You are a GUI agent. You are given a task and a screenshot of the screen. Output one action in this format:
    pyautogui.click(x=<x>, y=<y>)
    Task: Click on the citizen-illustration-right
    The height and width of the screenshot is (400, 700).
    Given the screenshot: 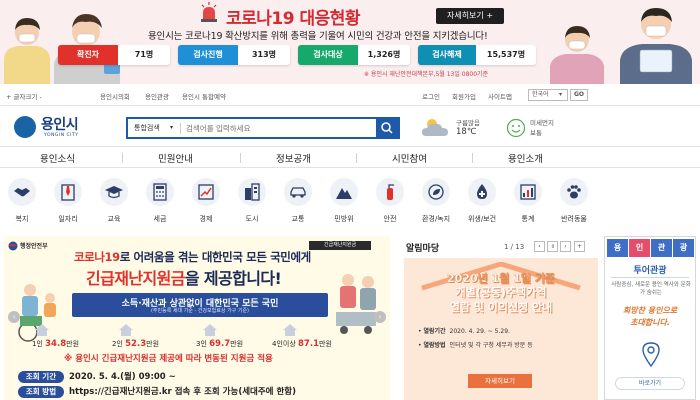 What is the action you would take?
    pyautogui.click(x=621, y=46)
    